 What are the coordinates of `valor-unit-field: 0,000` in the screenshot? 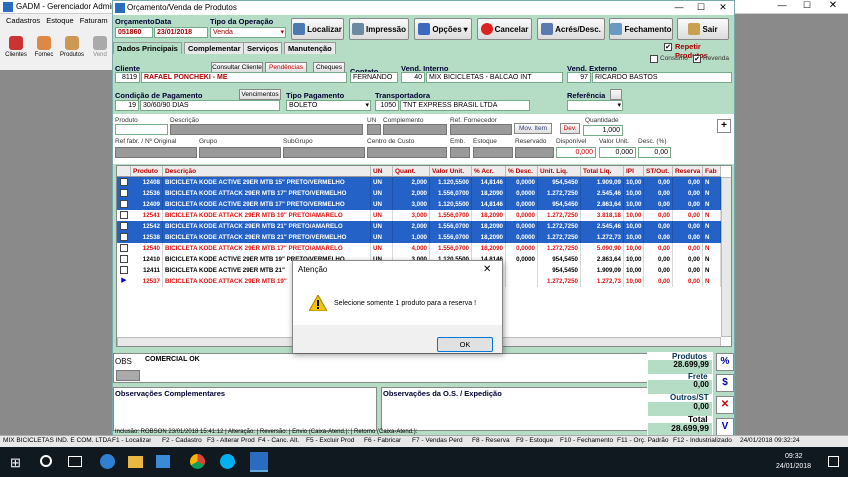 It's located at (617, 152).